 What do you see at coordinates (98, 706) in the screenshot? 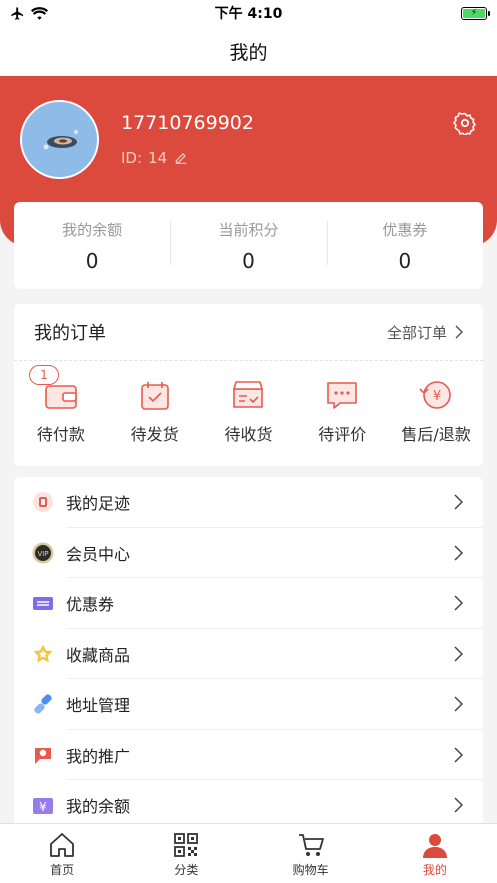
I see `menu-item-label: 地址管理` at bounding box center [98, 706].